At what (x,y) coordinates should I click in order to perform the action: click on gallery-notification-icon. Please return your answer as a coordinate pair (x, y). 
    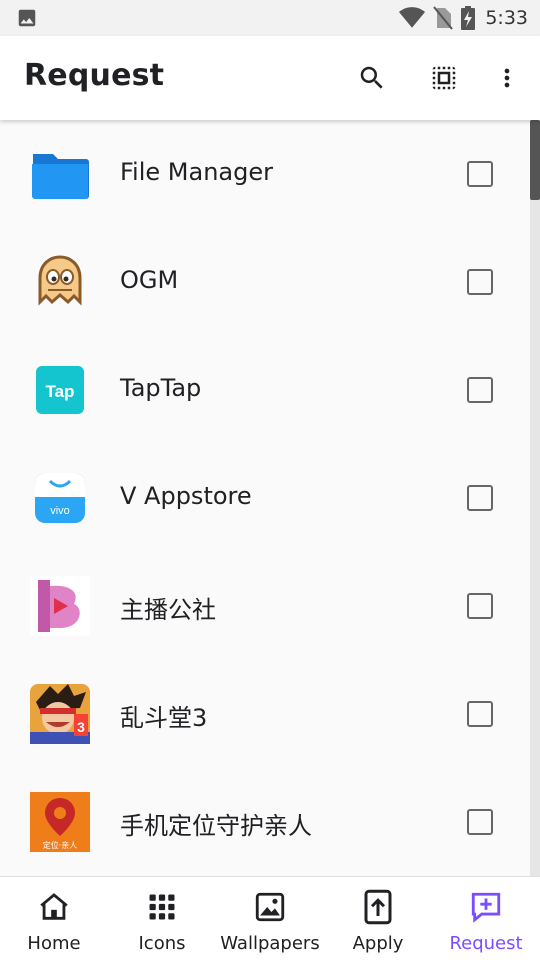
    Looking at the image, I should click on (27, 18).